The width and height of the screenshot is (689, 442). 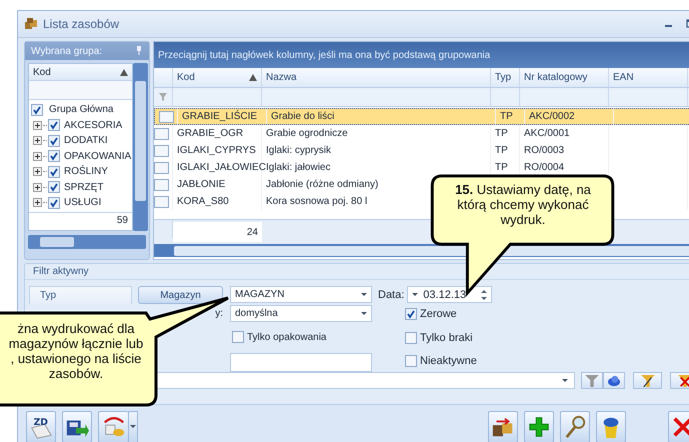 I want to click on warehouse-button: Magazyn, so click(x=180, y=295).